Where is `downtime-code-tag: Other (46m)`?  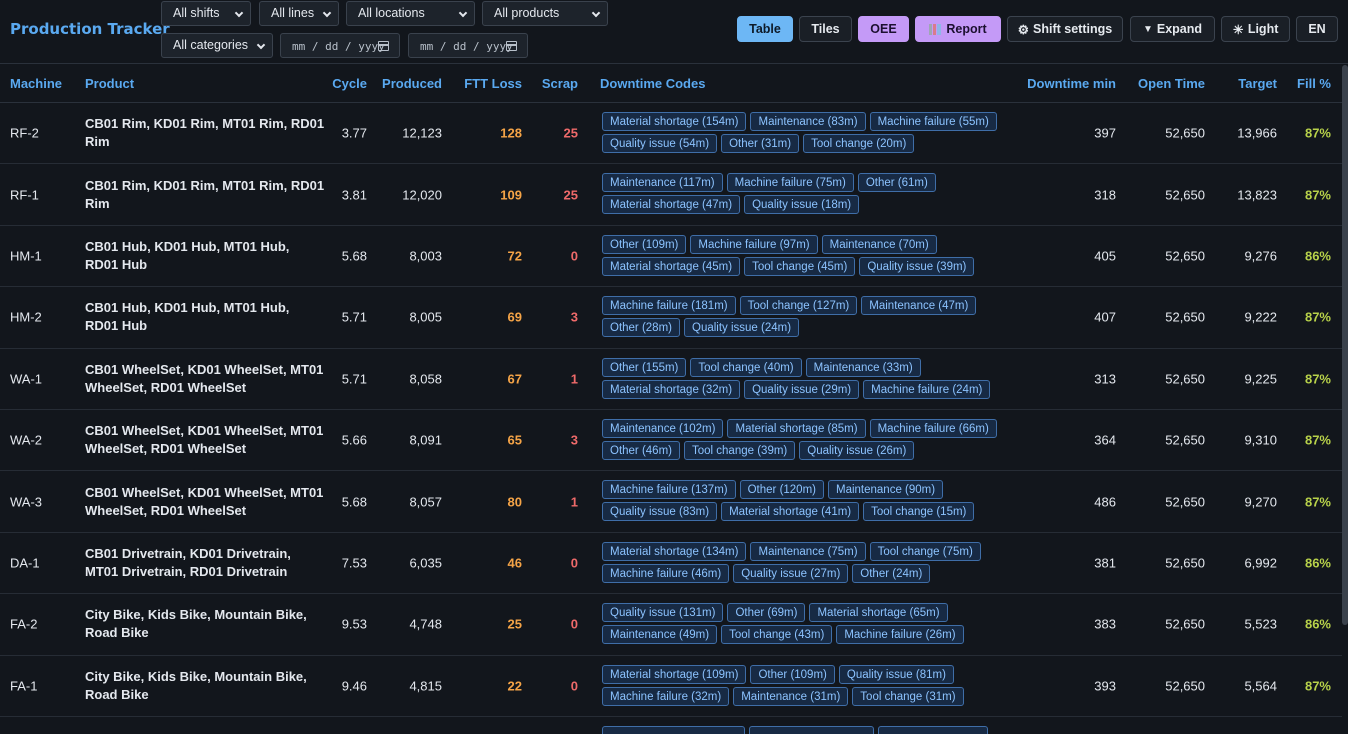
downtime-code-tag: Other (46m) is located at coordinates (641, 450).